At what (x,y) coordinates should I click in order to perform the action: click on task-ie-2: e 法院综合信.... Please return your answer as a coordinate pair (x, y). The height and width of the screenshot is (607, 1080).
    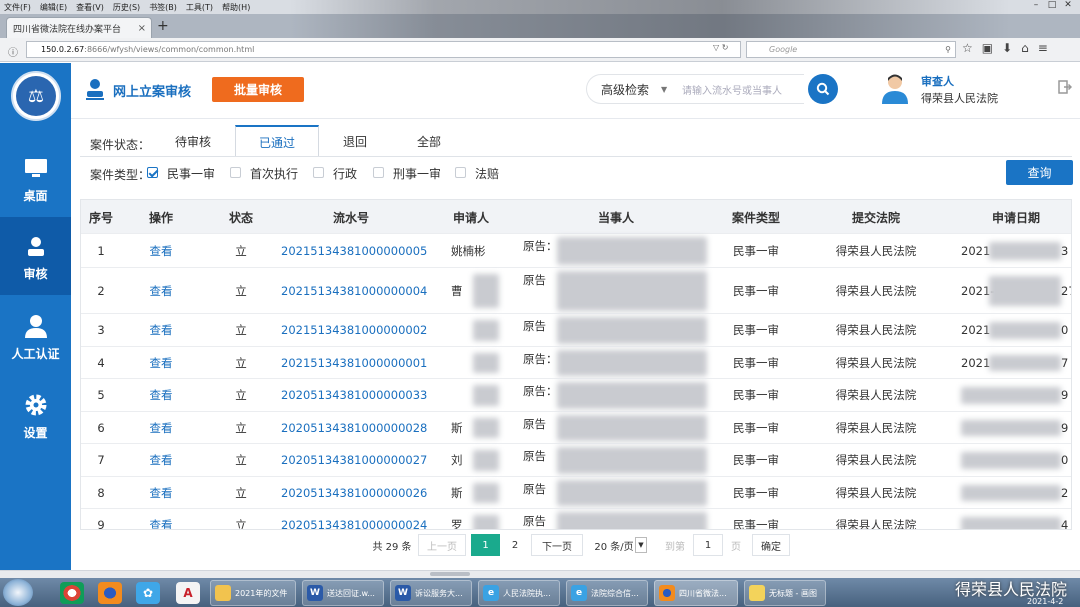
    Looking at the image, I should click on (607, 593).